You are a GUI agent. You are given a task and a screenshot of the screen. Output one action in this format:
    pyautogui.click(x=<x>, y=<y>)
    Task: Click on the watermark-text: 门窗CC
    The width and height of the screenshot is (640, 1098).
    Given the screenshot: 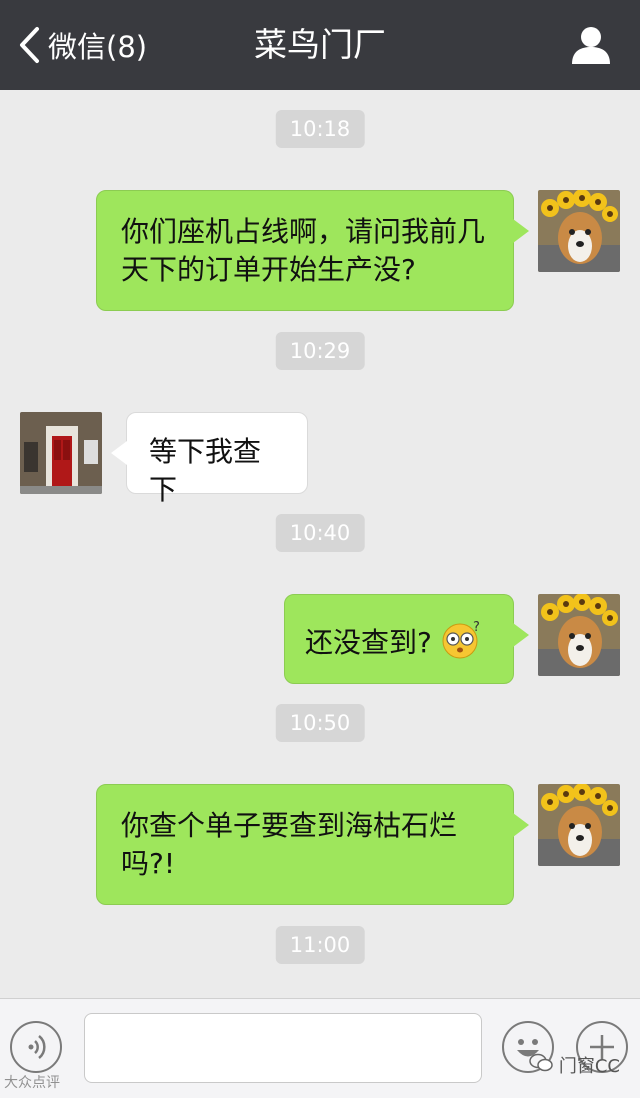 What is the action you would take?
    pyautogui.click(x=589, y=1066)
    